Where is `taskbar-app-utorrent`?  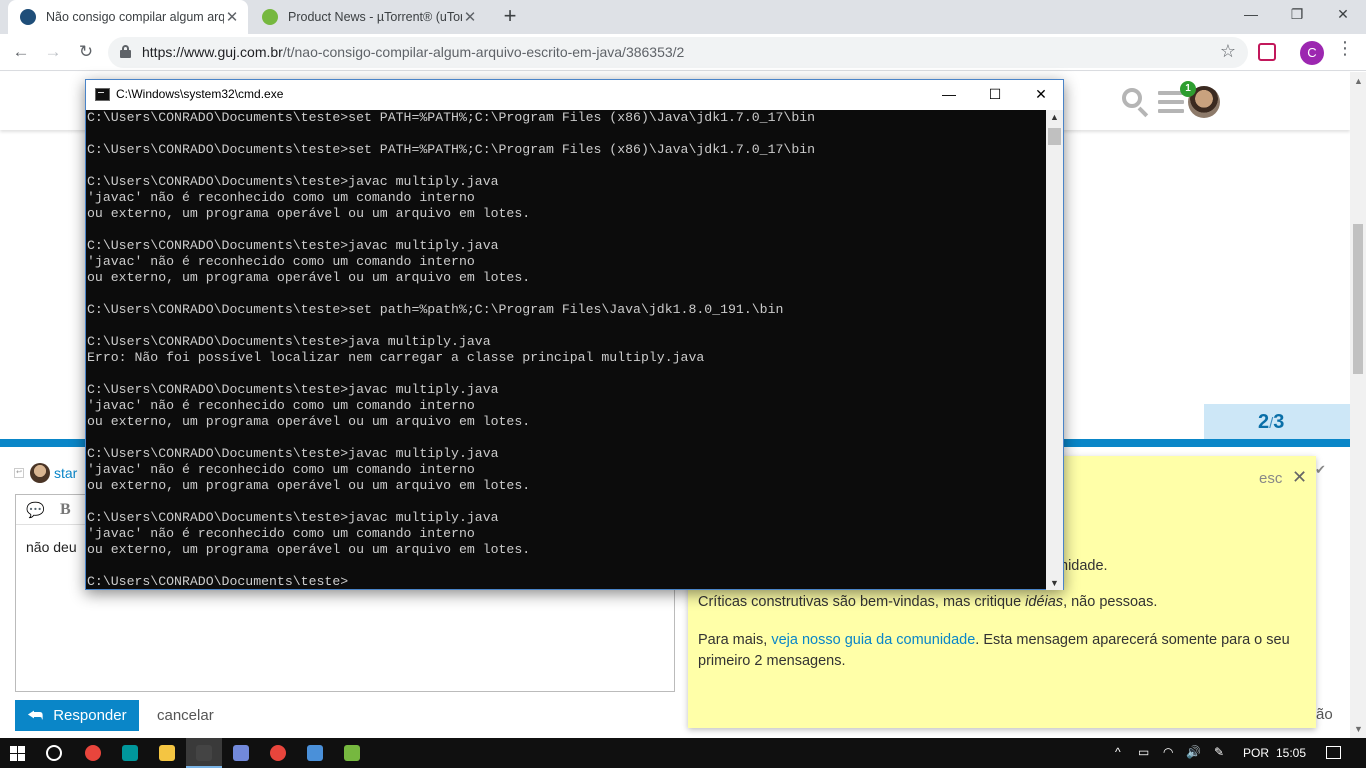
taskbar-app-utorrent is located at coordinates (352, 753).